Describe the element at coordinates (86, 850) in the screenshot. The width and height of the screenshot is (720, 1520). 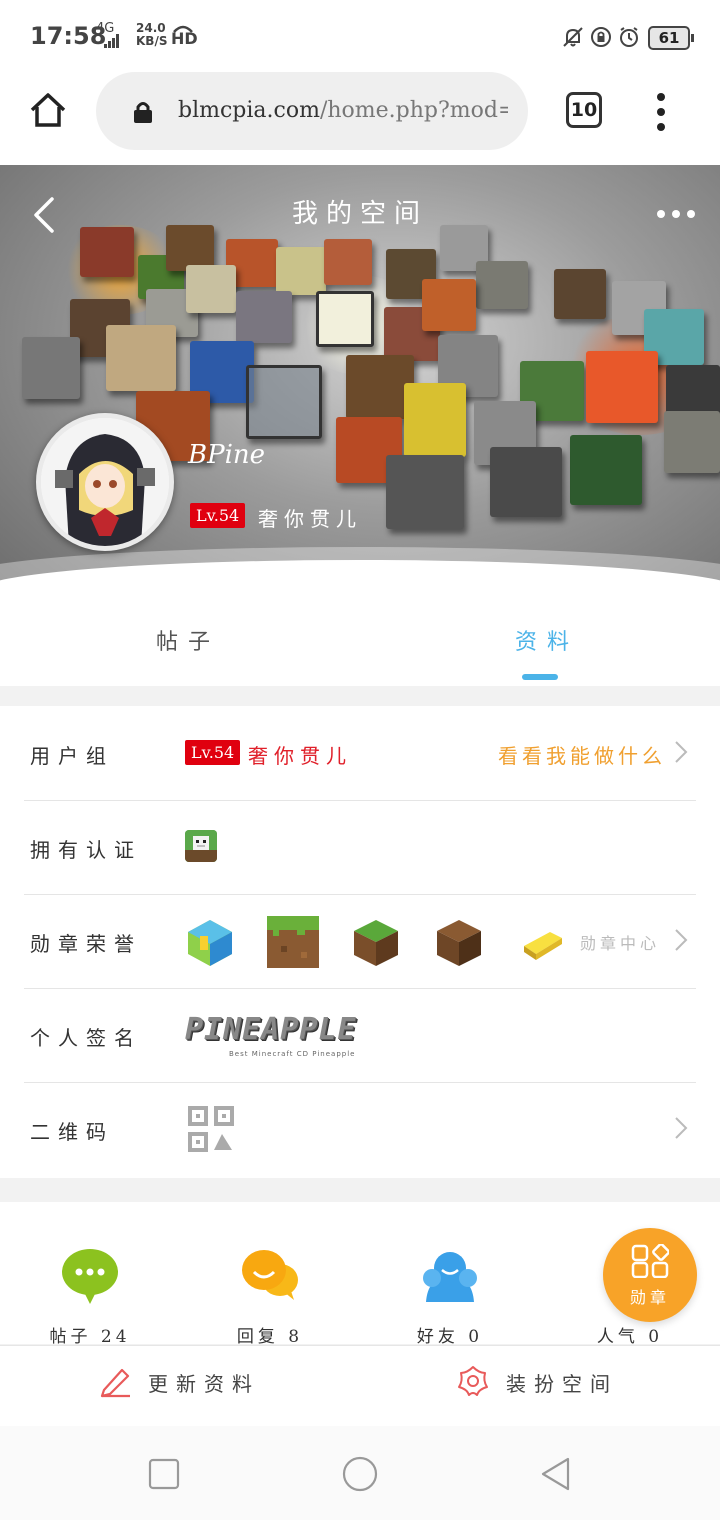
I see `certification-label: 拥有认证` at that location.